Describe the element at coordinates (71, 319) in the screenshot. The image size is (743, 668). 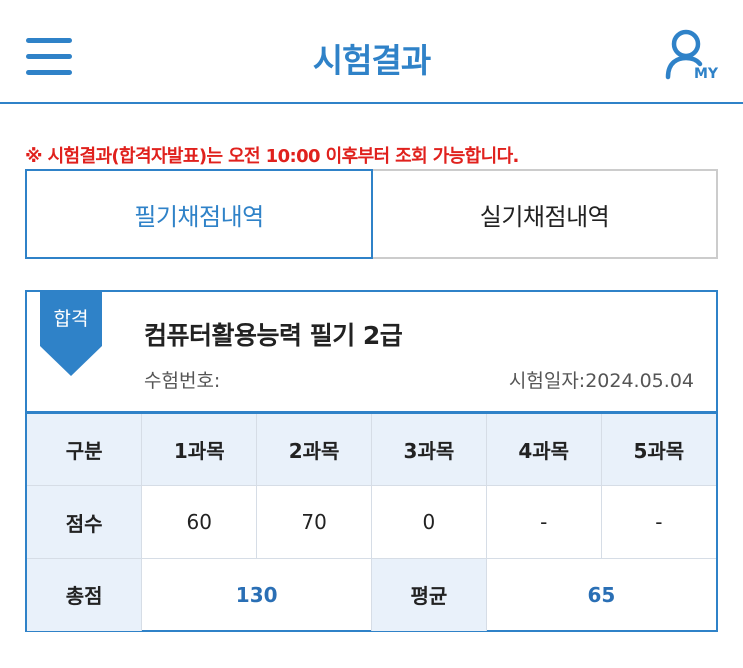
I see `pass-badge-label: 합격` at that location.